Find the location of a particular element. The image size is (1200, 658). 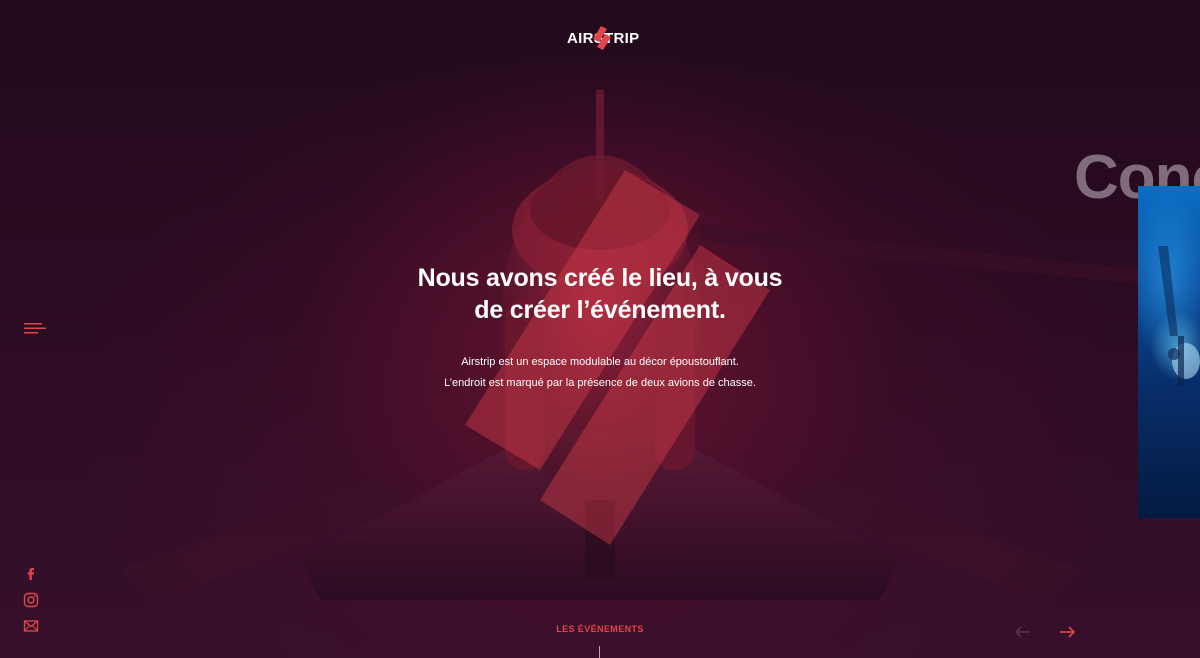

airstrip-logo: AIRSTRIP is located at coordinates (603, 39).